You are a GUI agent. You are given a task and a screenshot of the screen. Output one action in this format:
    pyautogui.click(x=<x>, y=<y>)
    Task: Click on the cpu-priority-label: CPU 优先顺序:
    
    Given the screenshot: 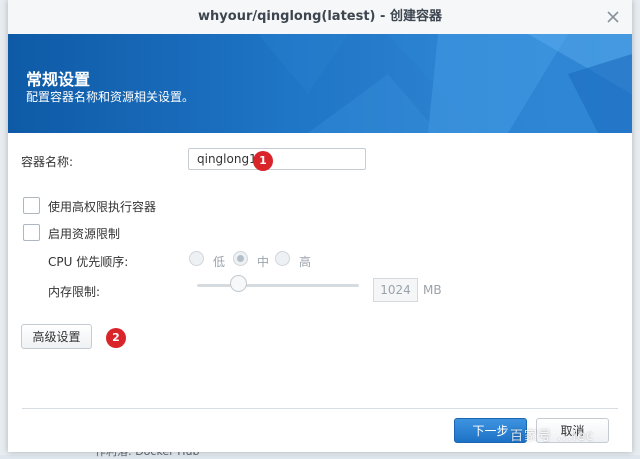 What is the action you would take?
    pyautogui.click(x=88, y=262)
    